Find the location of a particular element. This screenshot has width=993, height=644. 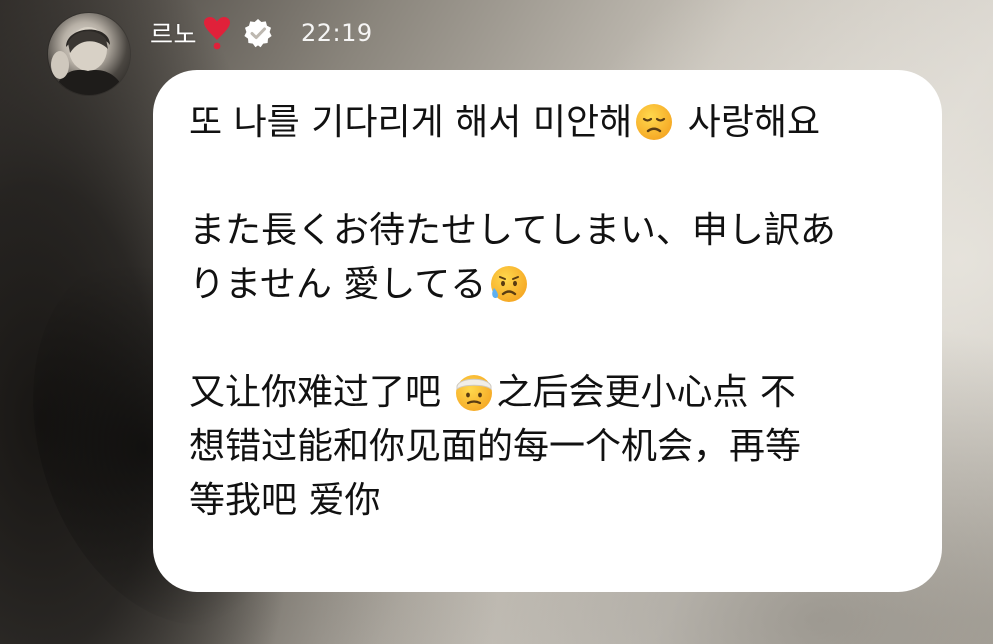

message-header: 르노 22:19 is located at coordinates (261, 33).